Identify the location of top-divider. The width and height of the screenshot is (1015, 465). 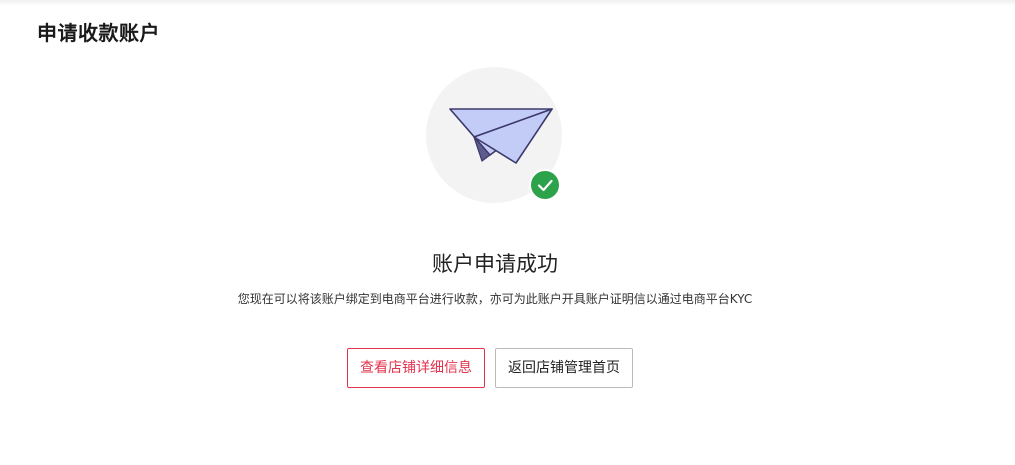
(507, 3).